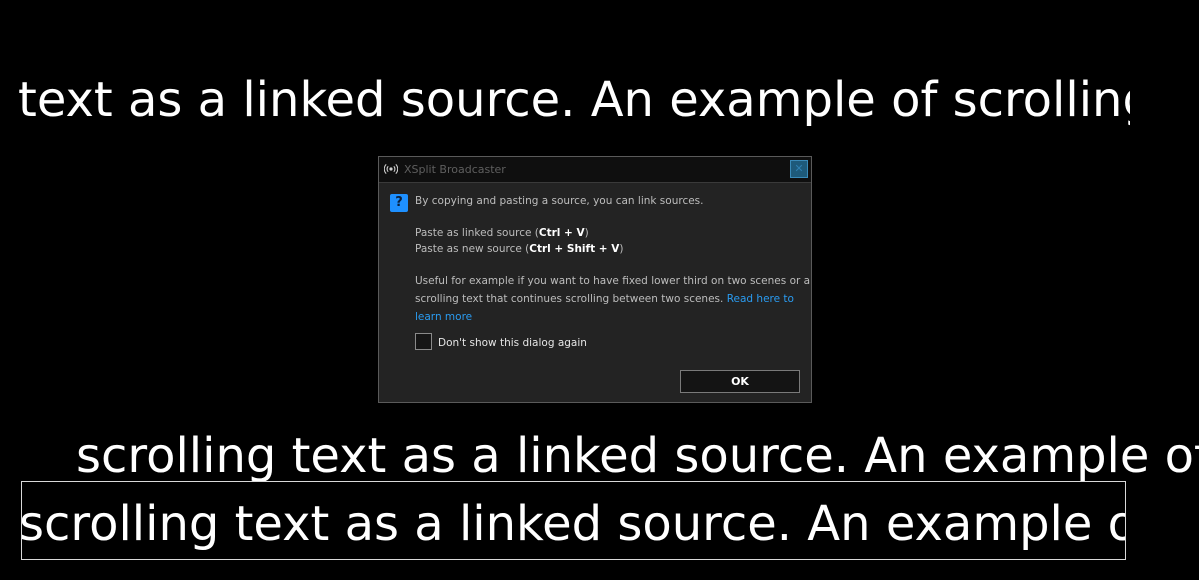  I want to click on paste-linked-hint: Paste as linked source (Ctrl + V), so click(502, 233).